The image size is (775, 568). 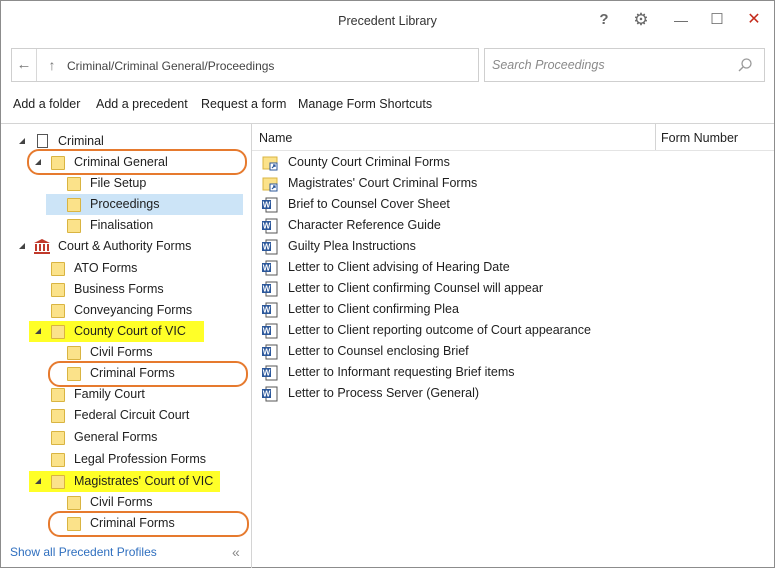 What do you see at coordinates (42, 246) in the screenshot?
I see `court-building-icon` at bounding box center [42, 246].